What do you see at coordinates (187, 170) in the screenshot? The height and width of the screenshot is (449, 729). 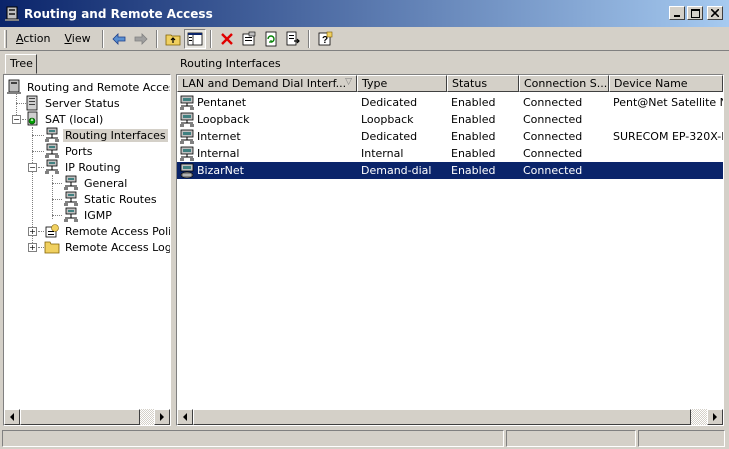 I see `demand-dial-icon` at bounding box center [187, 170].